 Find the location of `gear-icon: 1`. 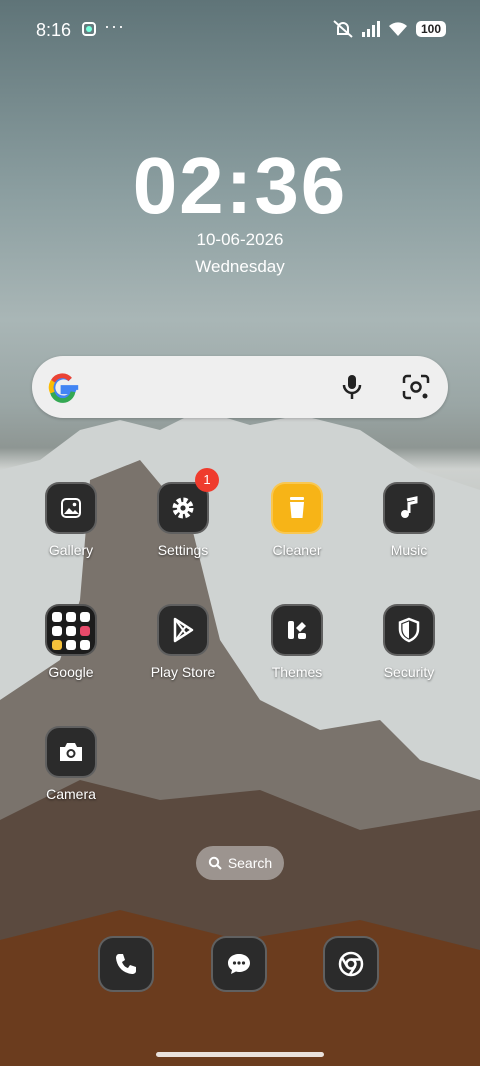

gear-icon: 1 is located at coordinates (188, 501).